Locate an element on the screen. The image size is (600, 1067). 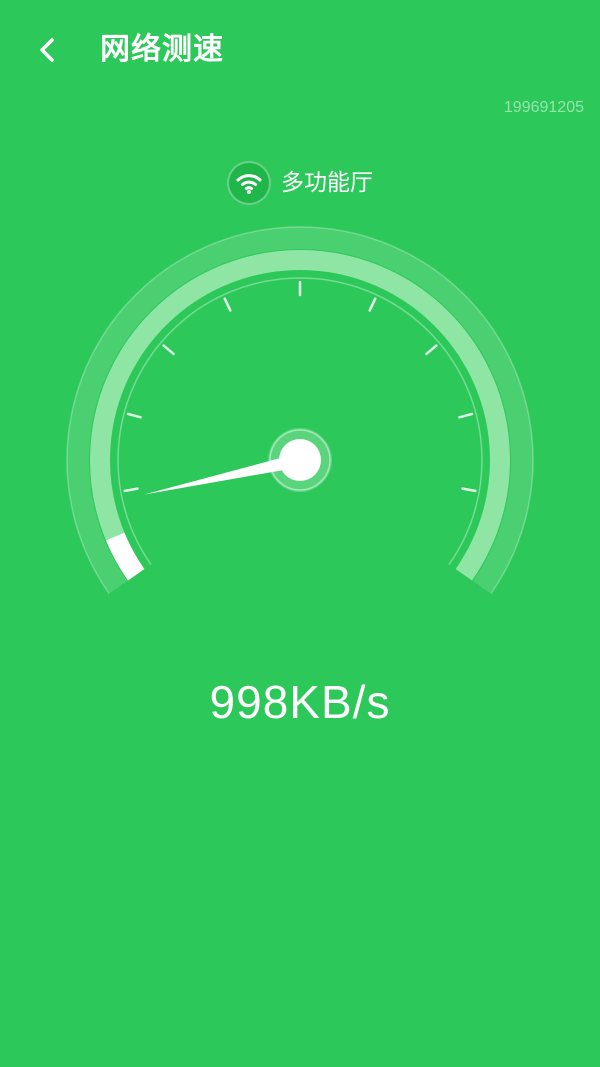
wifi-badge is located at coordinates (249, 183).